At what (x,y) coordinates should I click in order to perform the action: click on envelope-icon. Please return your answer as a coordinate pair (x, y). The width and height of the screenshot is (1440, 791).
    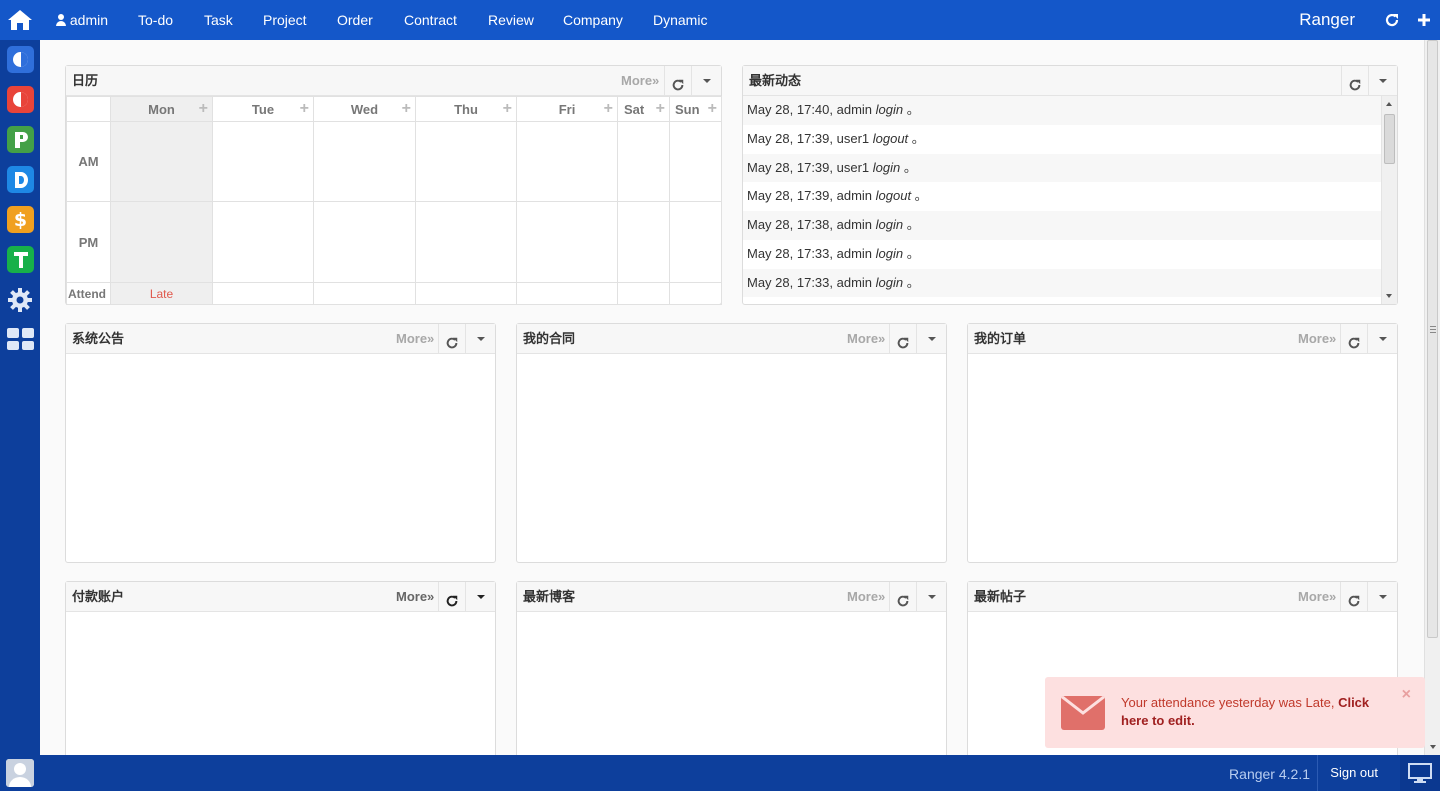
    Looking at the image, I should click on (1083, 713).